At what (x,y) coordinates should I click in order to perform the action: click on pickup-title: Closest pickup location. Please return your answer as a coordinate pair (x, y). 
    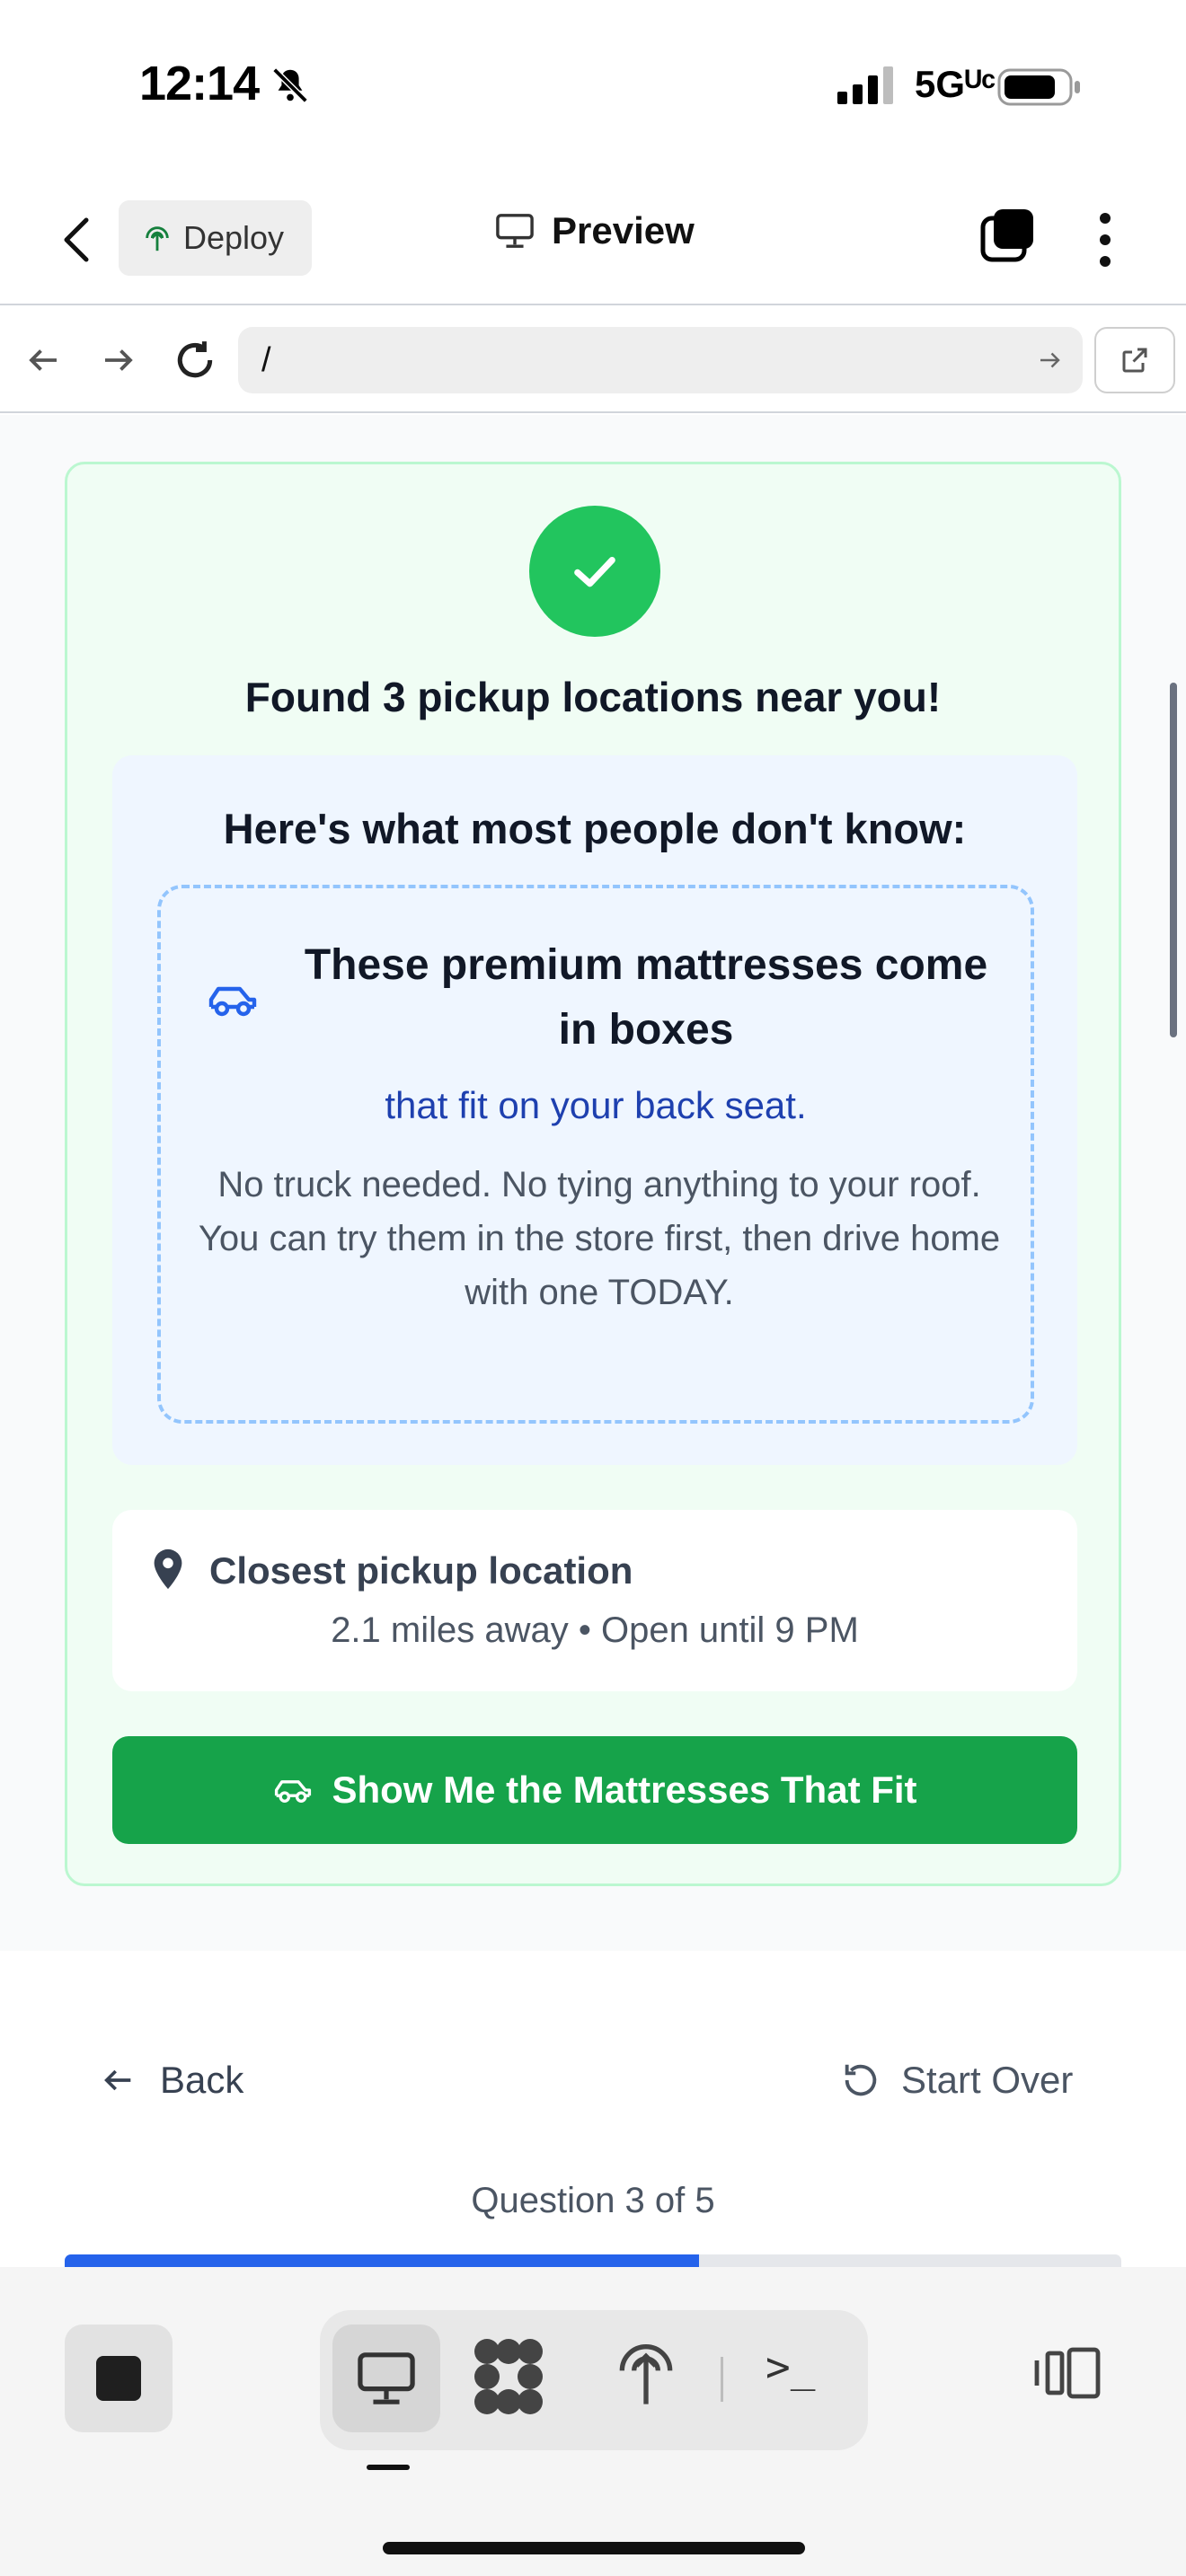
    Looking at the image, I should click on (421, 1570).